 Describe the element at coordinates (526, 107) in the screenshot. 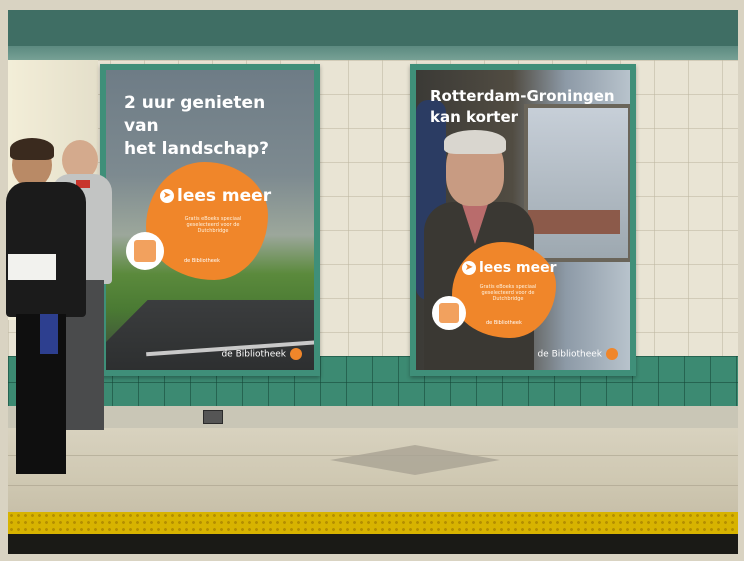

I see `poster-right-headline: Rotterdam-Groningen kan korter` at that location.